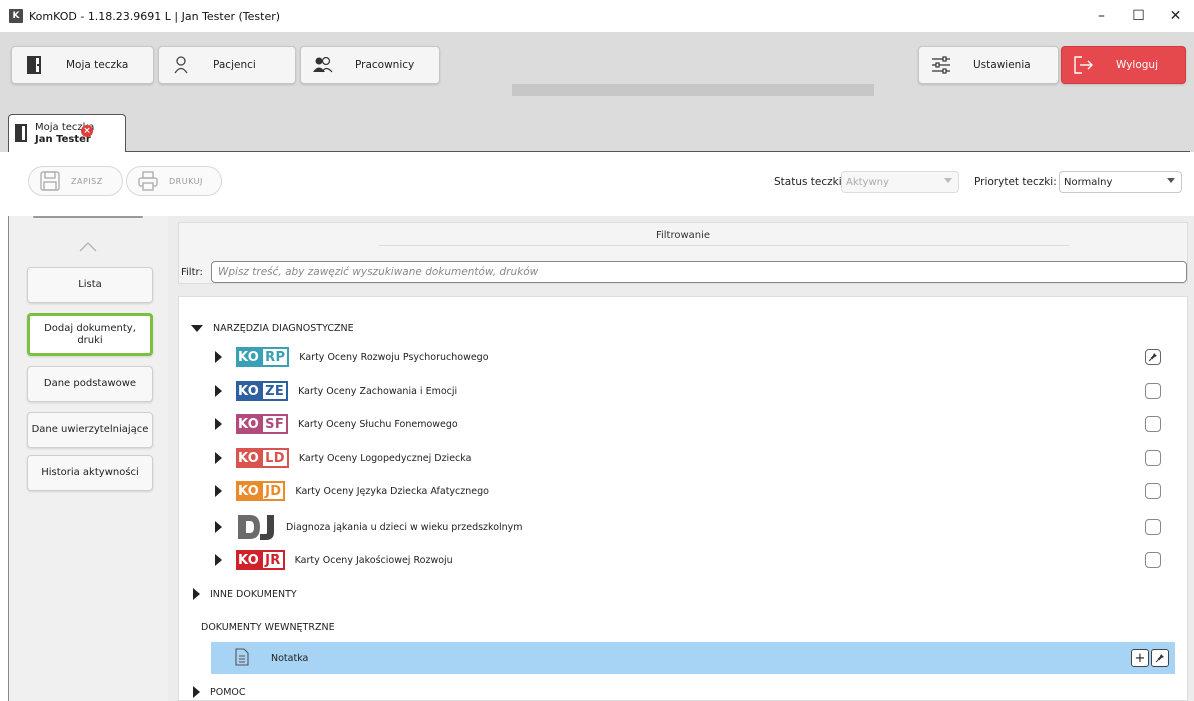  What do you see at coordinates (323, 65) in the screenshot?
I see `people-icon` at bounding box center [323, 65].